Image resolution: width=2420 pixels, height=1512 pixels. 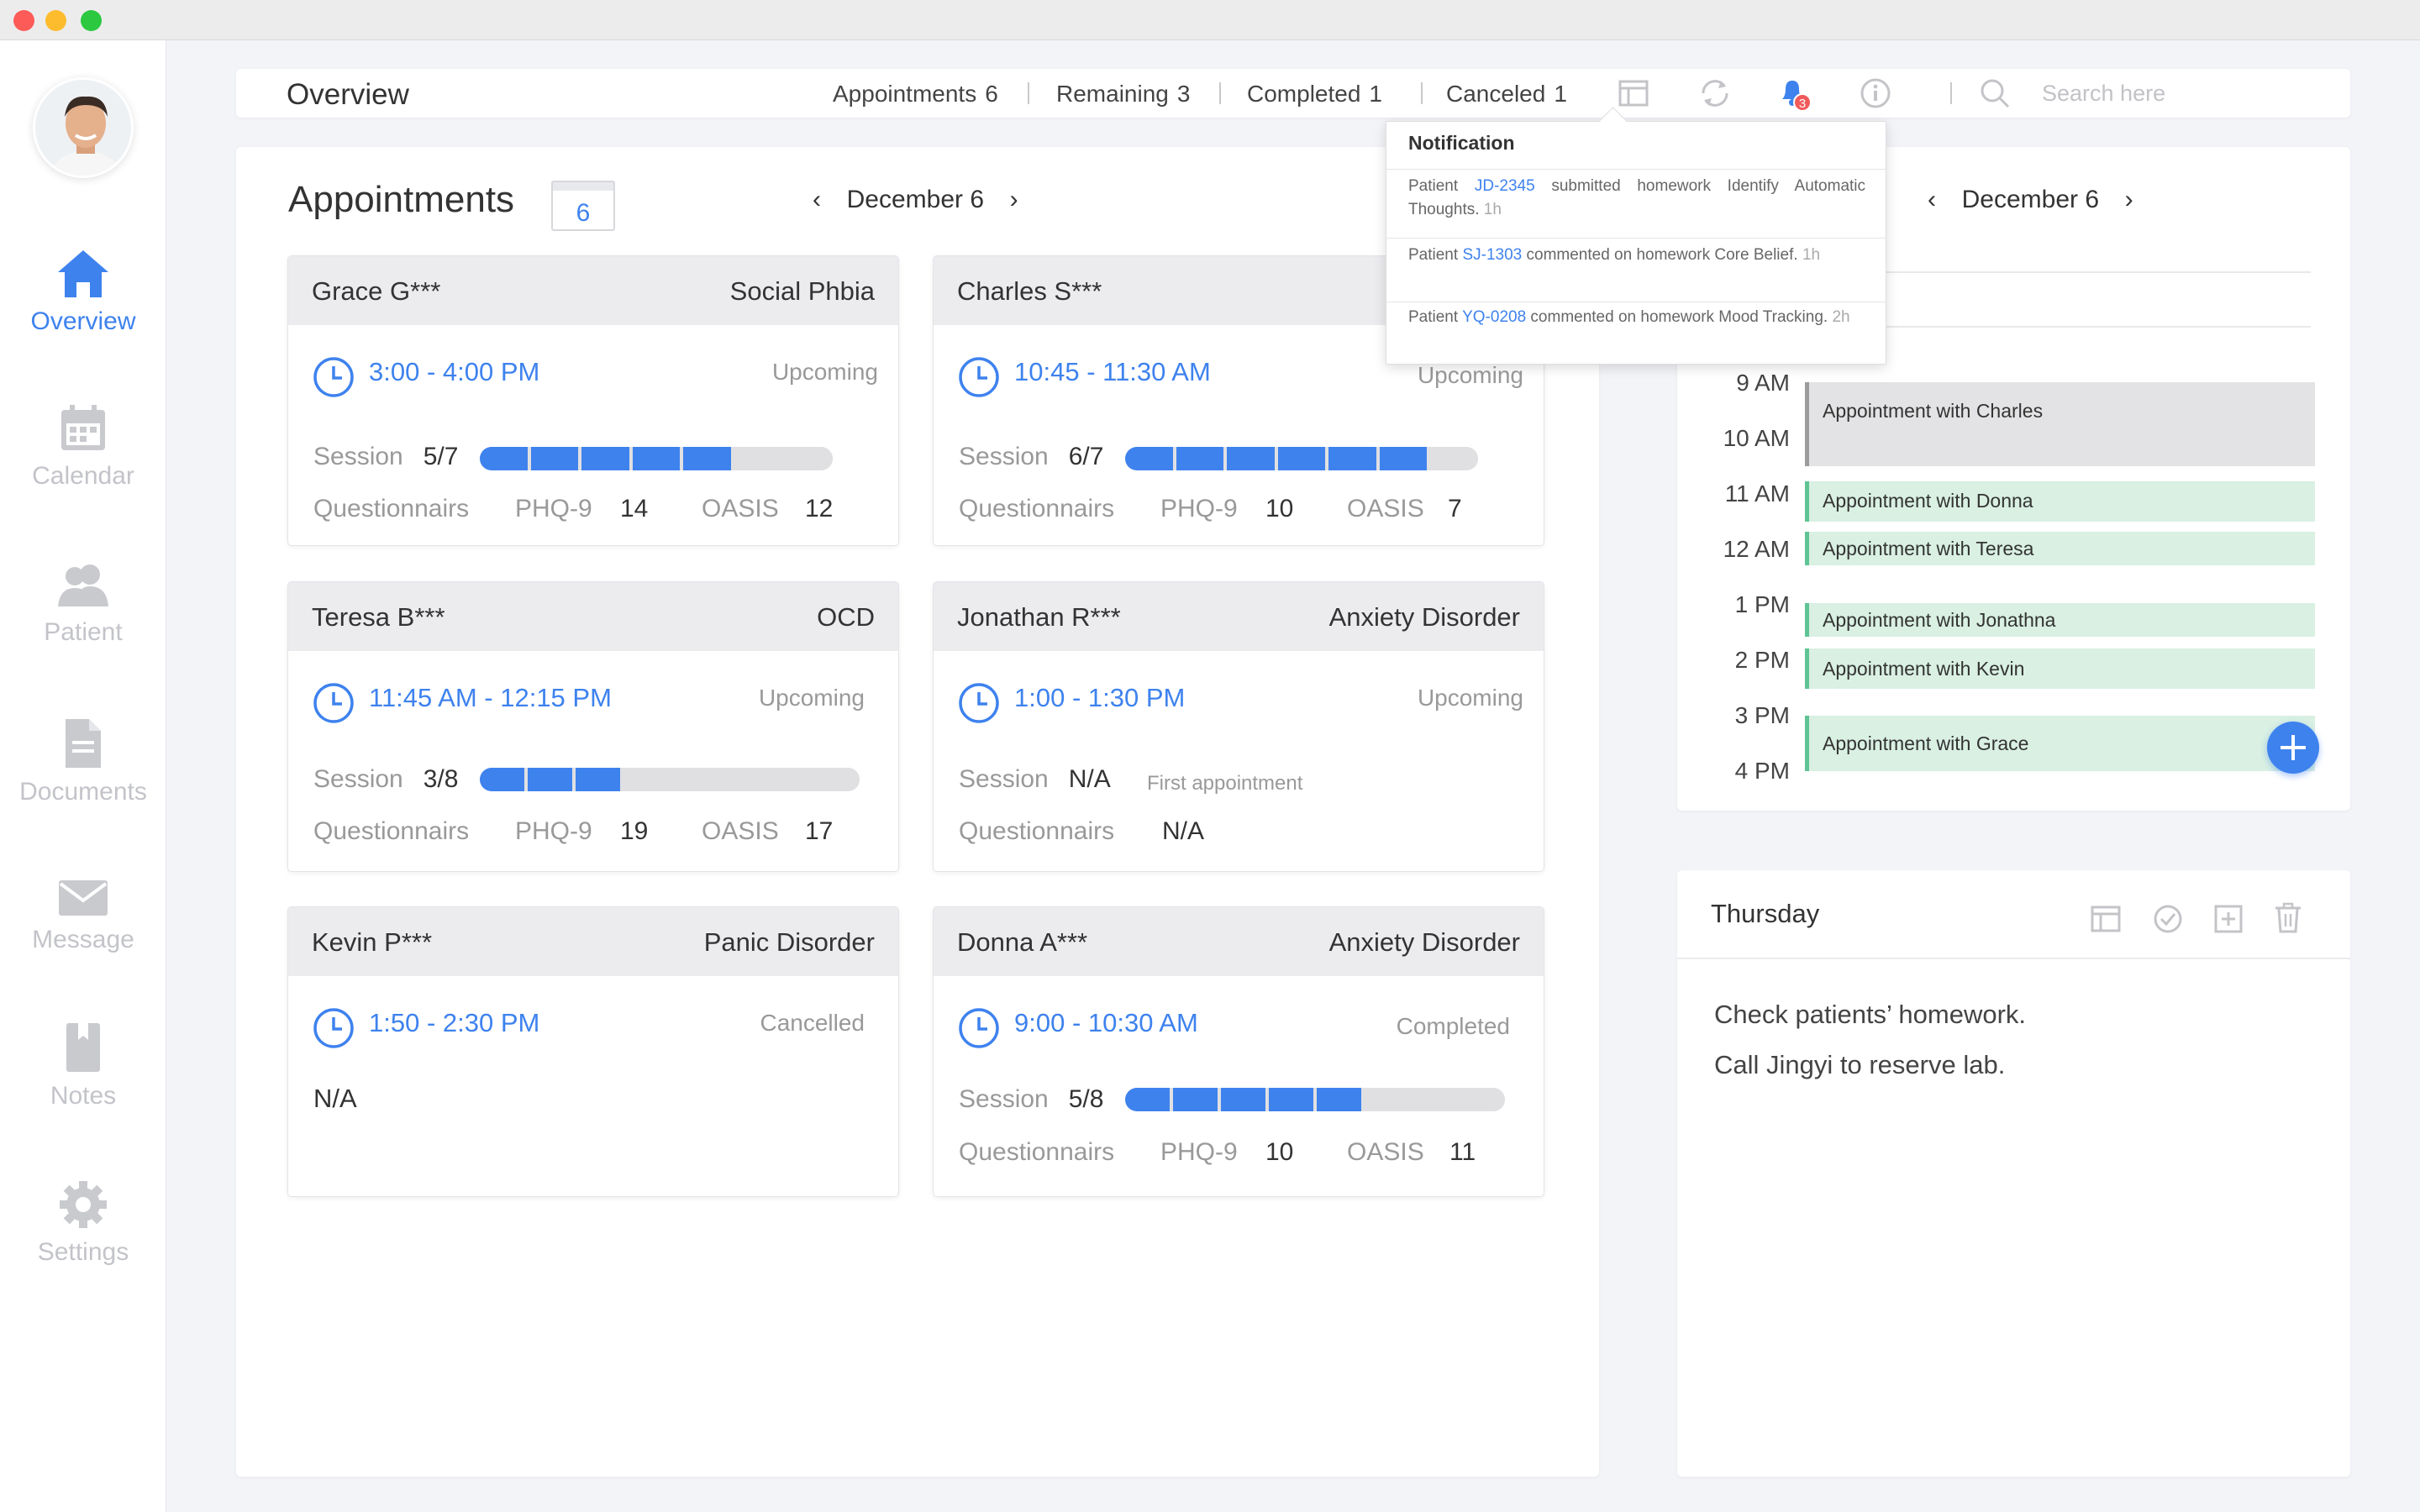 I want to click on card-header: Kevin P*** Panic Disorder, so click(x=593, y=941).